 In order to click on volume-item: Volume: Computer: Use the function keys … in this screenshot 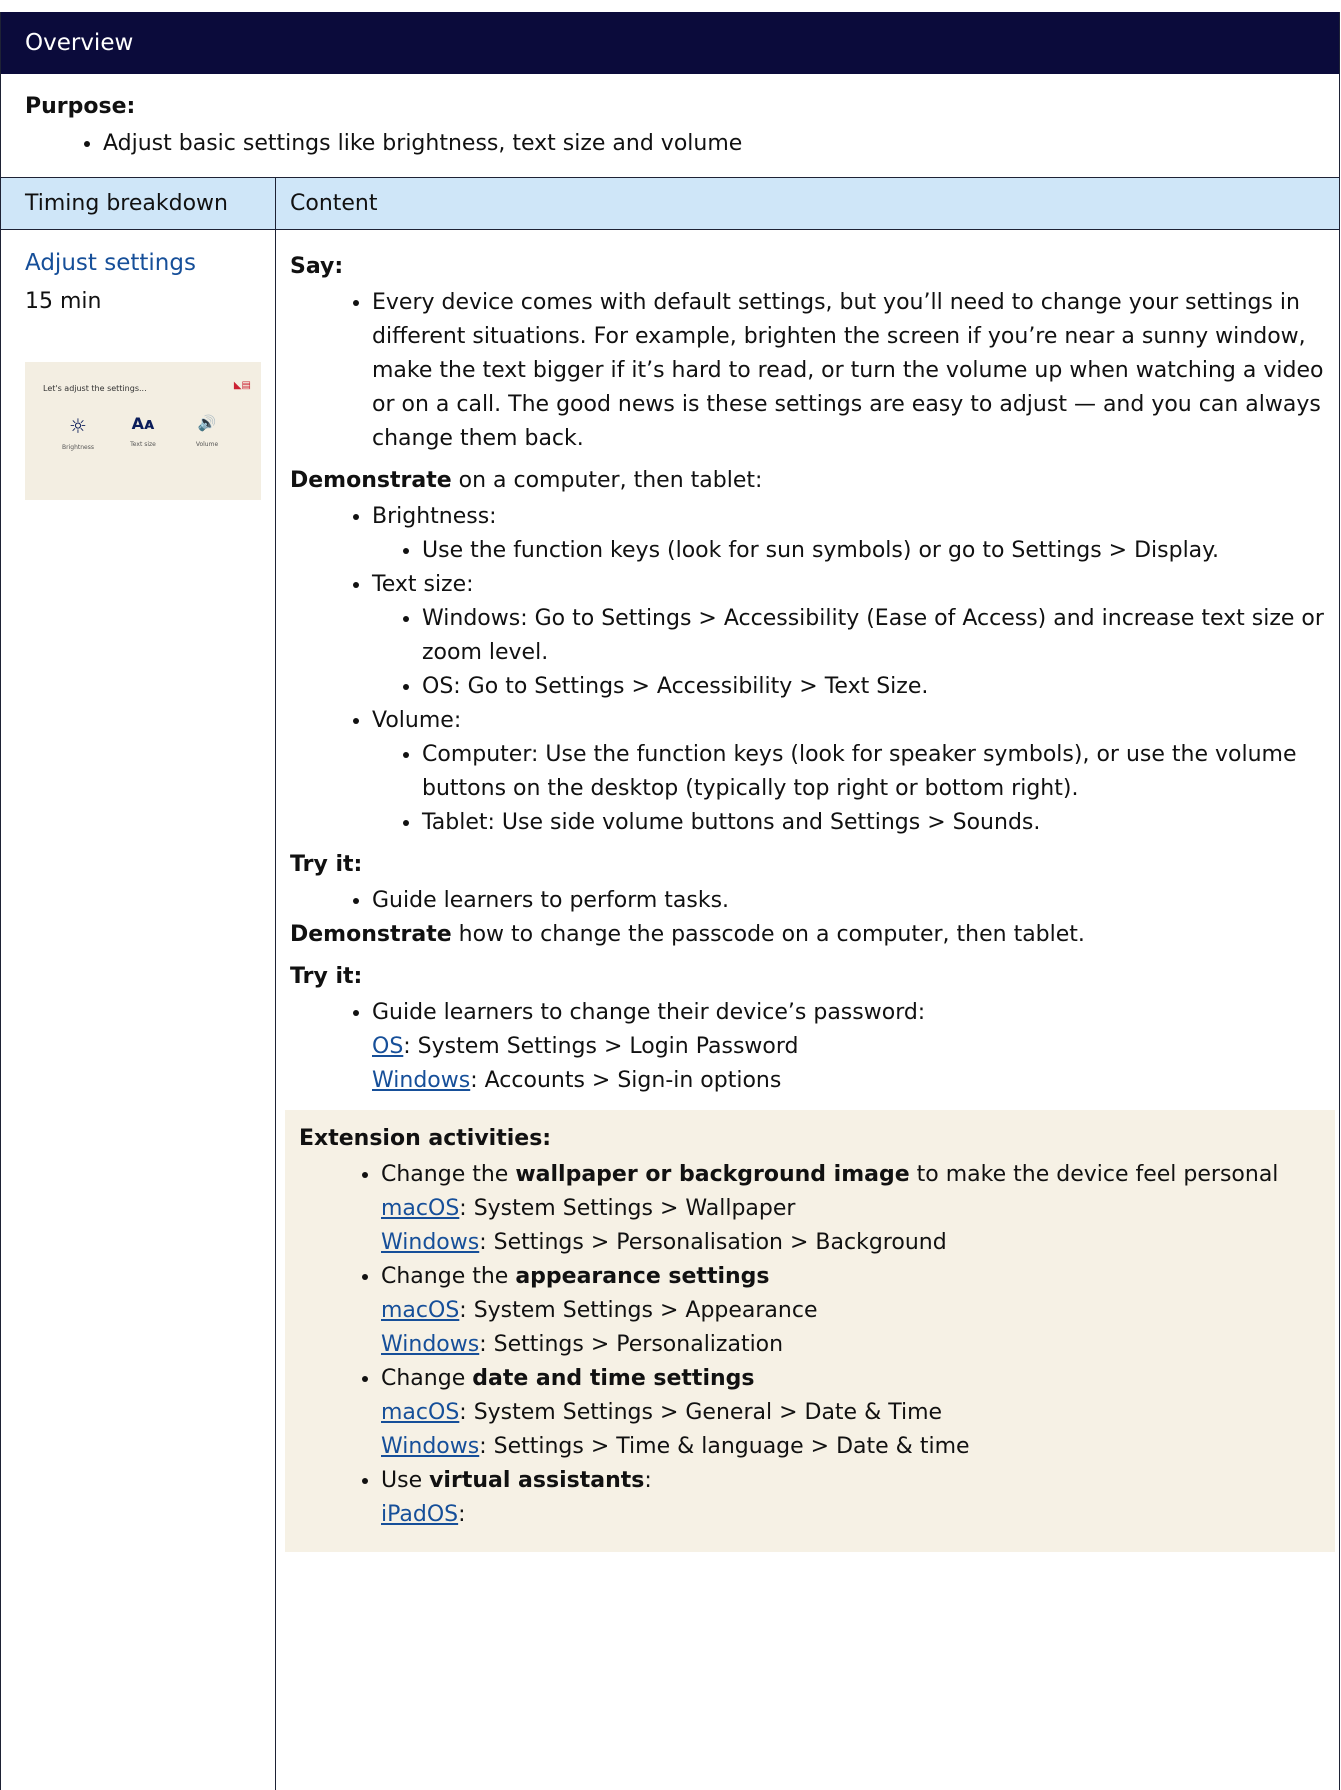, I will do `click(855, 772)`.